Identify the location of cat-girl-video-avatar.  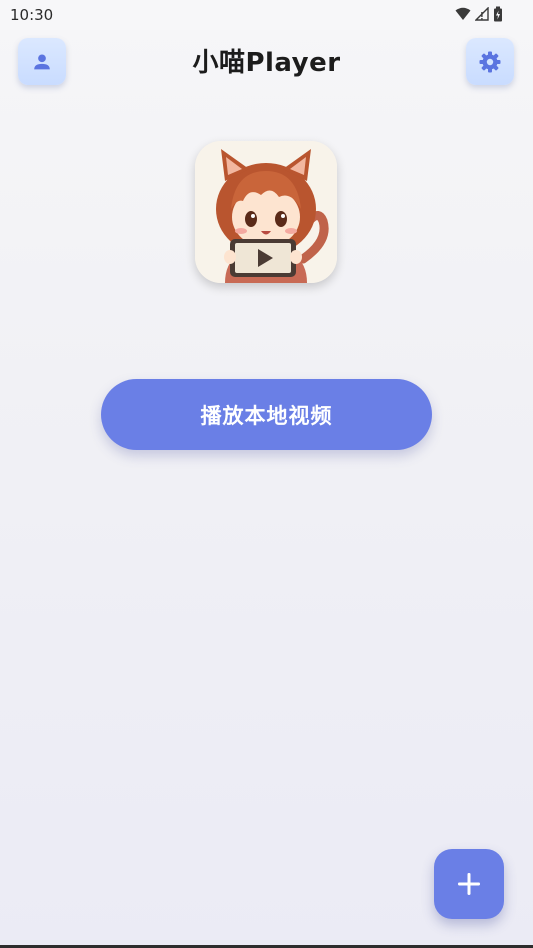
(266, 212).